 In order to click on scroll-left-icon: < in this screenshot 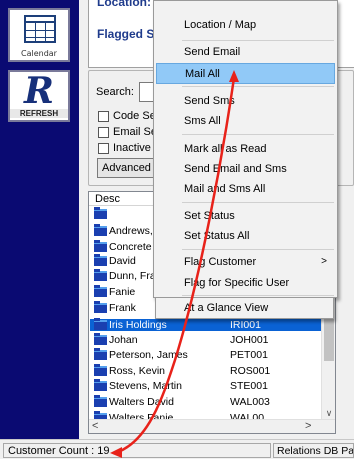, I will do `click(95, 426)`.